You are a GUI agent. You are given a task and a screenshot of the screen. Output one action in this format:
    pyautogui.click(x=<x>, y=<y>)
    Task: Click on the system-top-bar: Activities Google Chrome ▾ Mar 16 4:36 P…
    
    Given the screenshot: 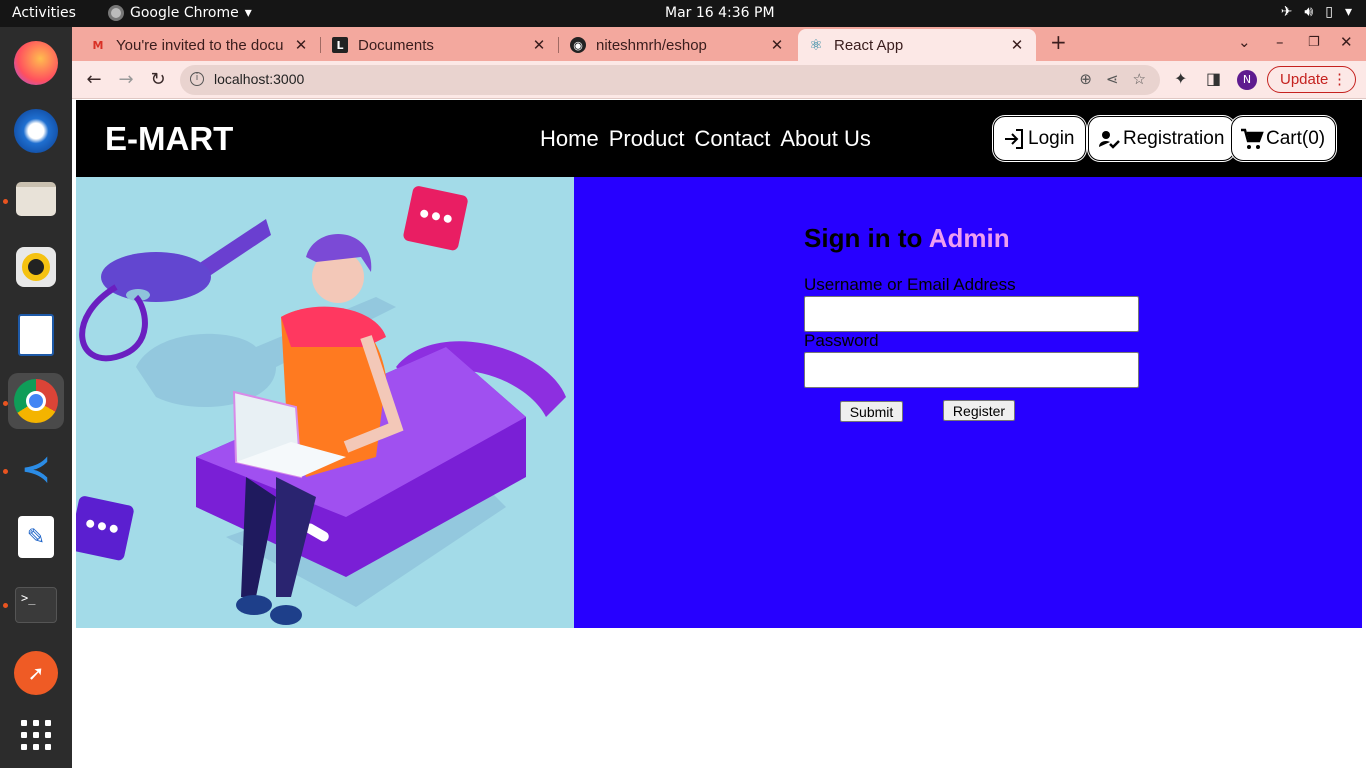 What is the action you would take?
    pyautogui.click(x=683, y=13)
    